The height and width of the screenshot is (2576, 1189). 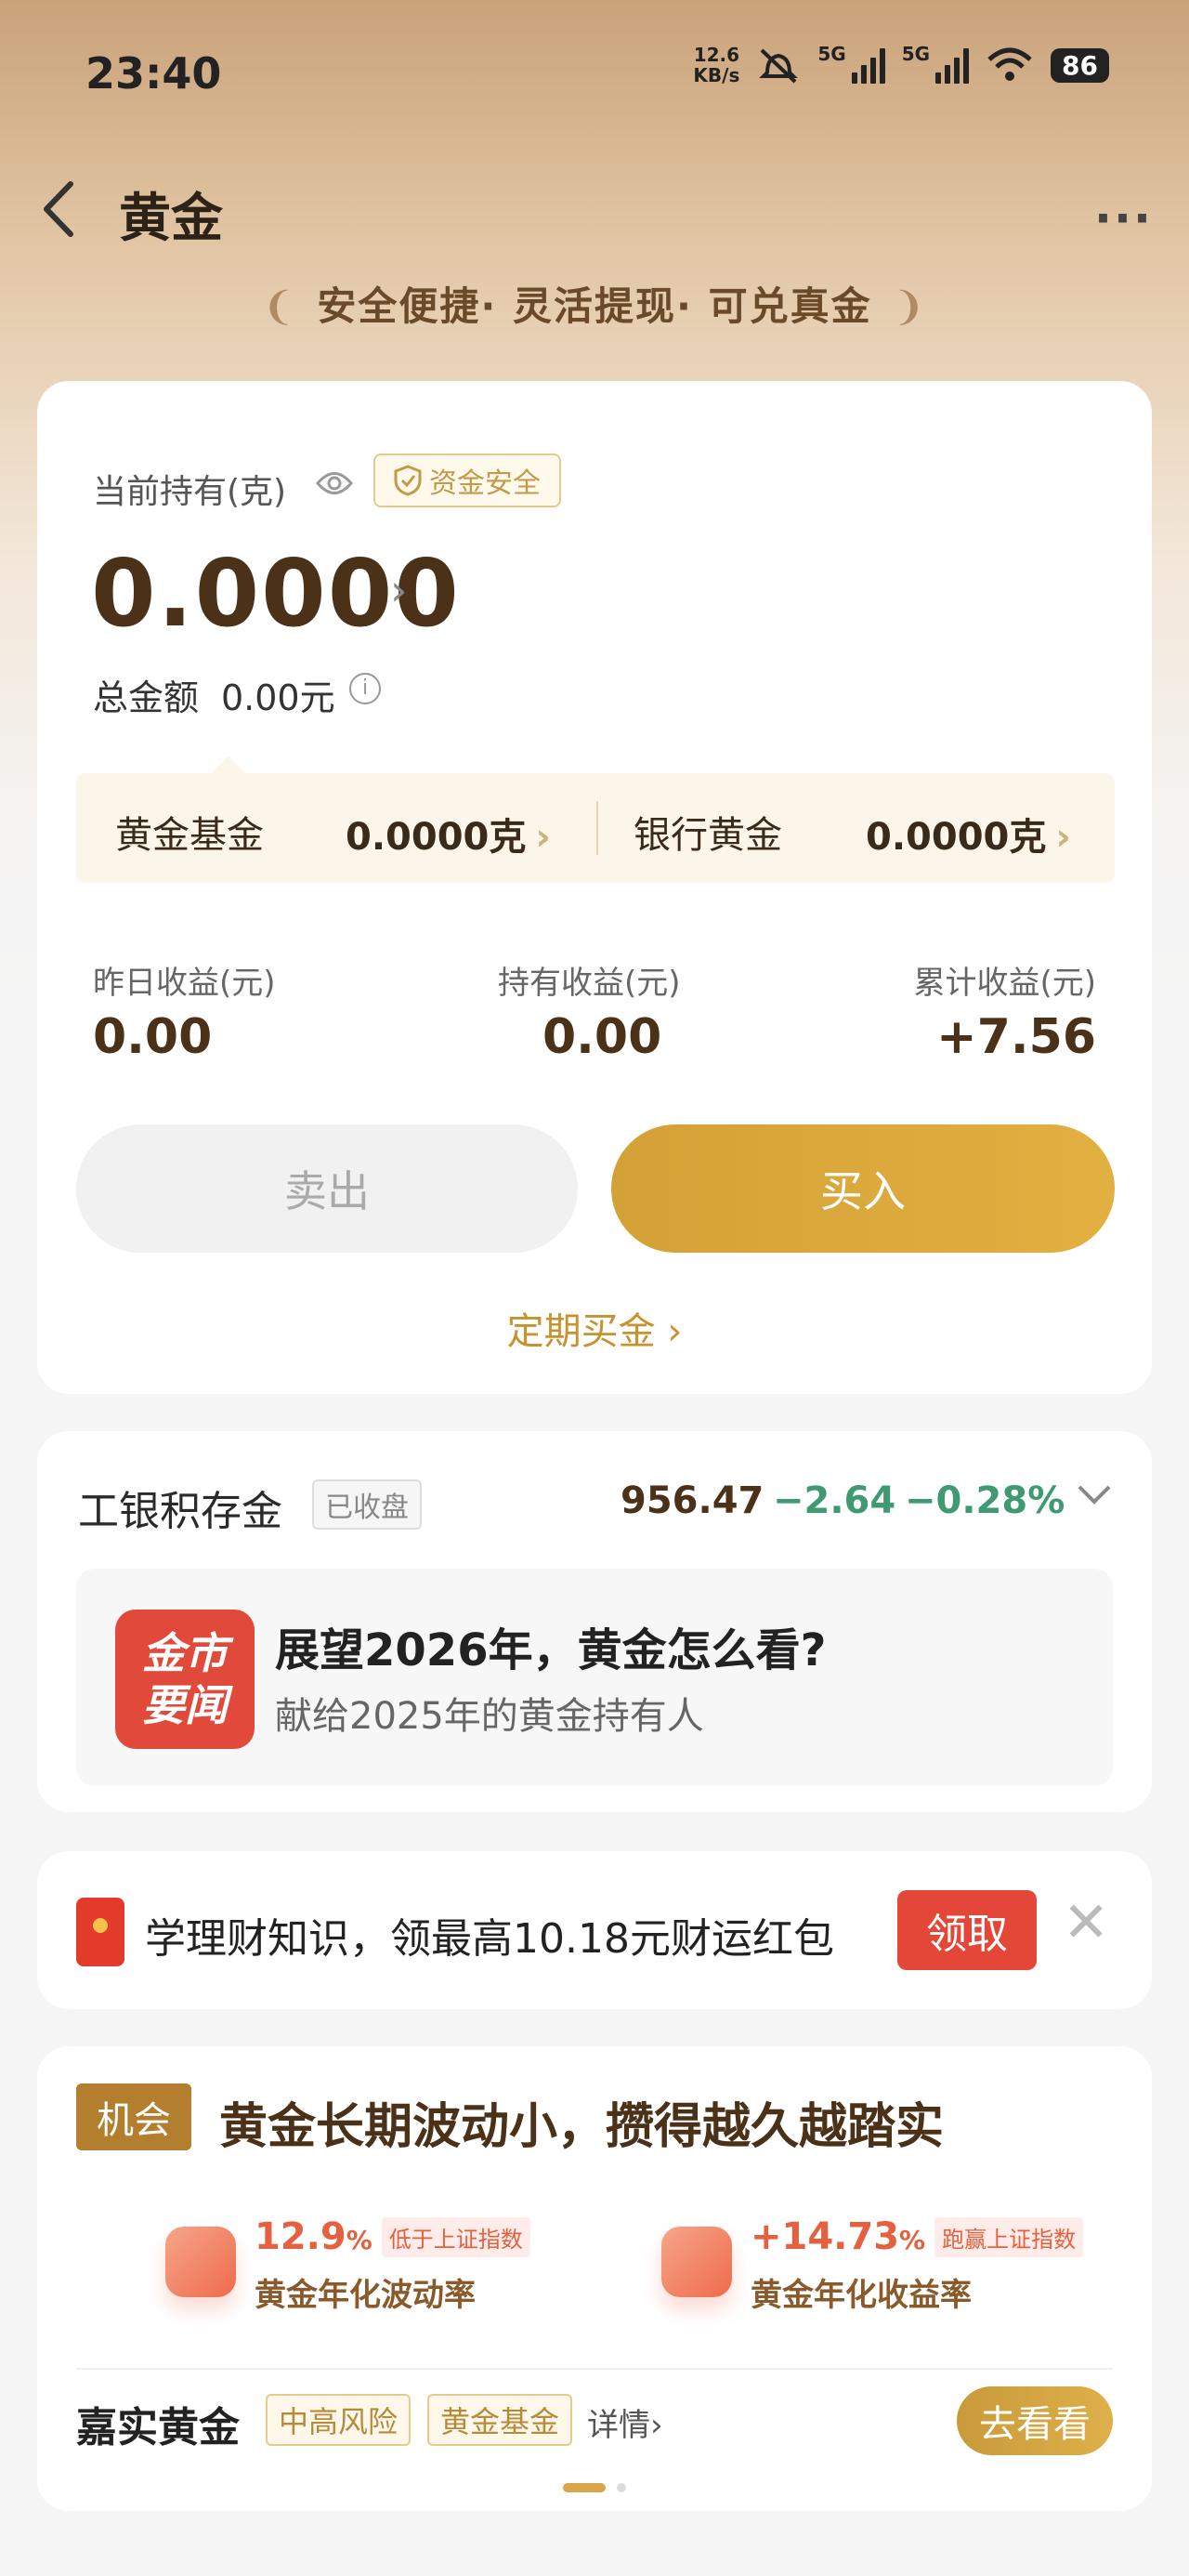 What do you see at coordinates (589, 983) in the screenshot?
I see `holding-earnings-label: 持有收益(元)` at bounding box center [589, 983].